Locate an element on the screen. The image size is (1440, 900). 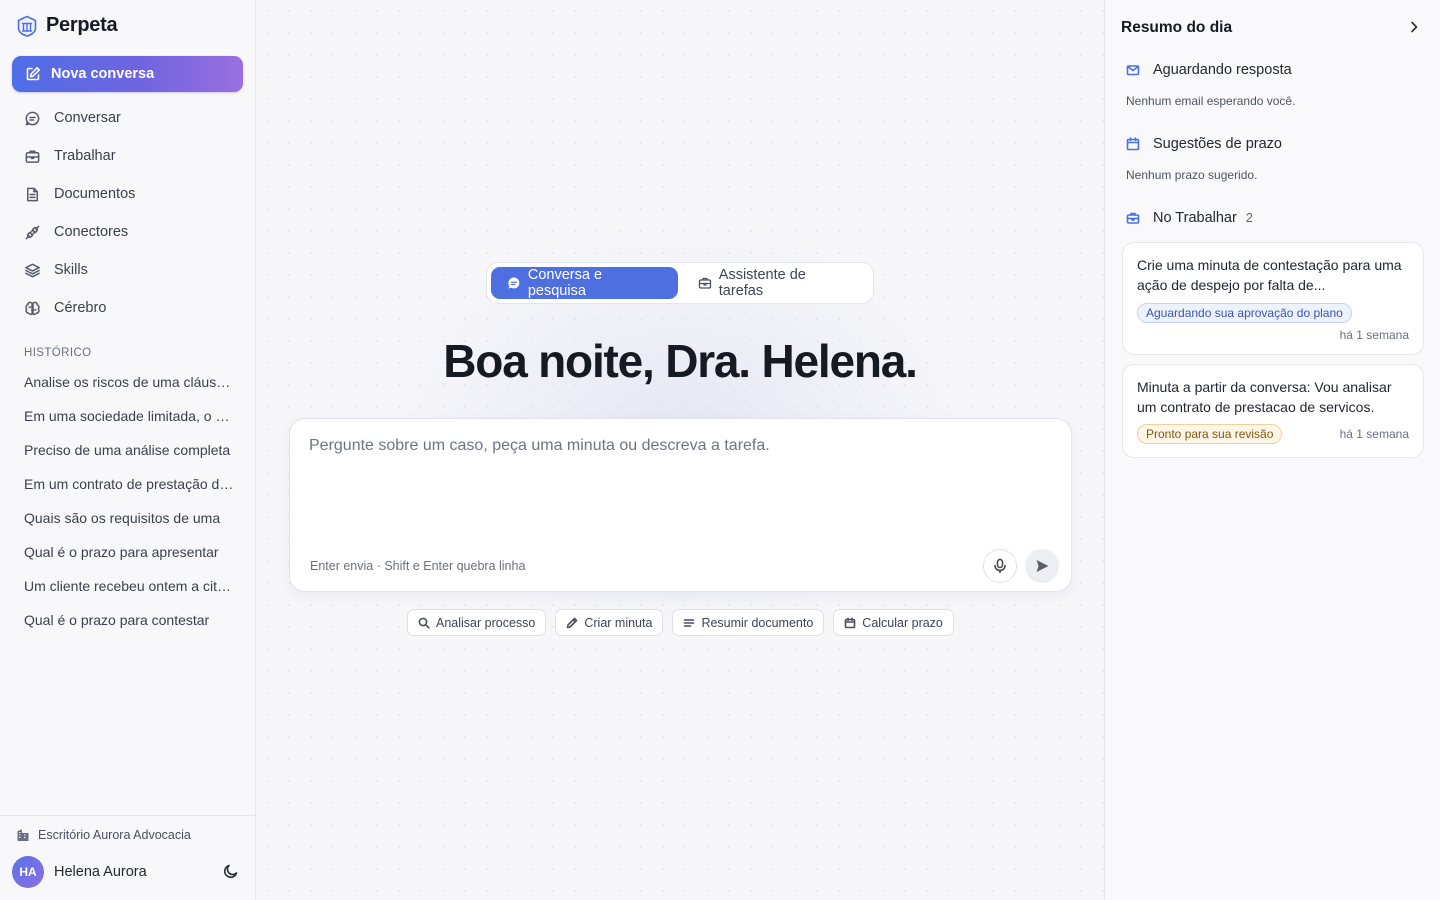
nav-label: Trabalhar is located at coordinates (85, 156).